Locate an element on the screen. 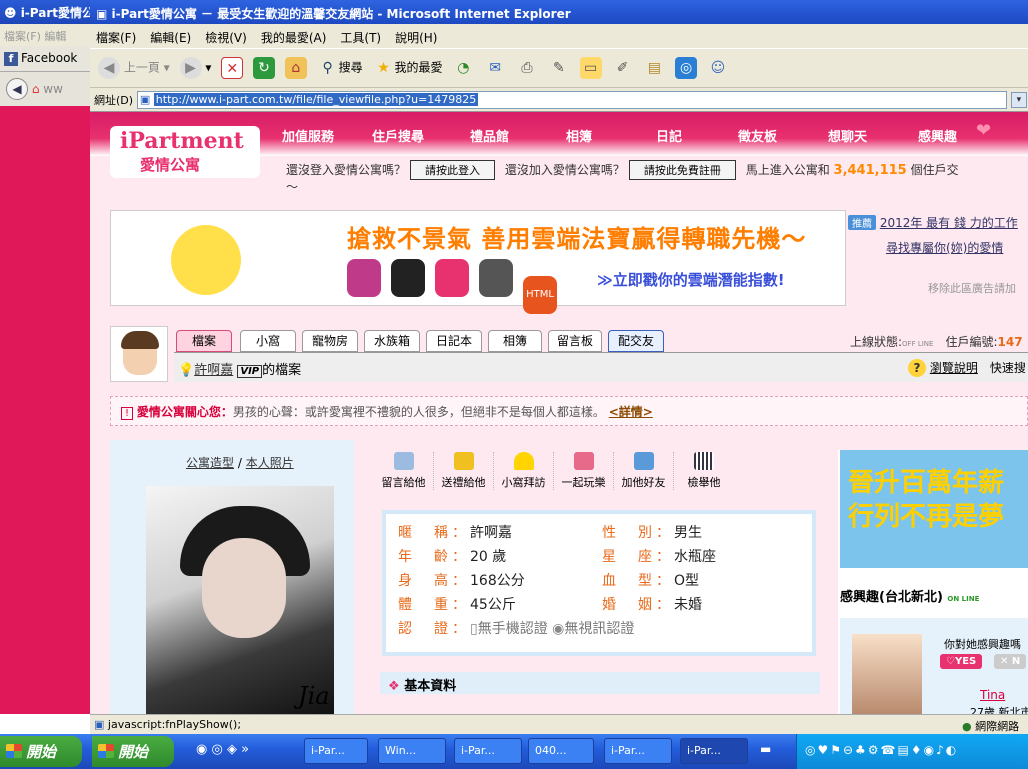 The width and height of the screenshot is (1028, 769). start-button-2: 開始 is located at coordinates (133, 751).